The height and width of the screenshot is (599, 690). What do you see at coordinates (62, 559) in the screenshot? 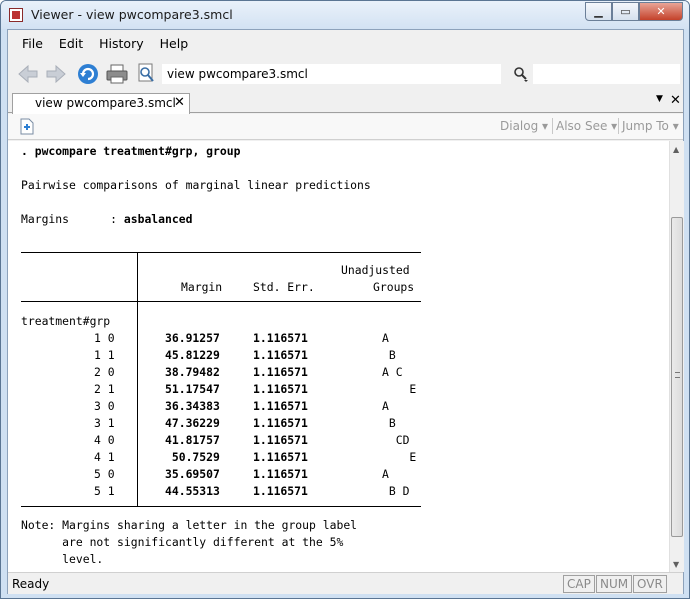
I see `note-line-3: level.` at bounding box center [62, 559].